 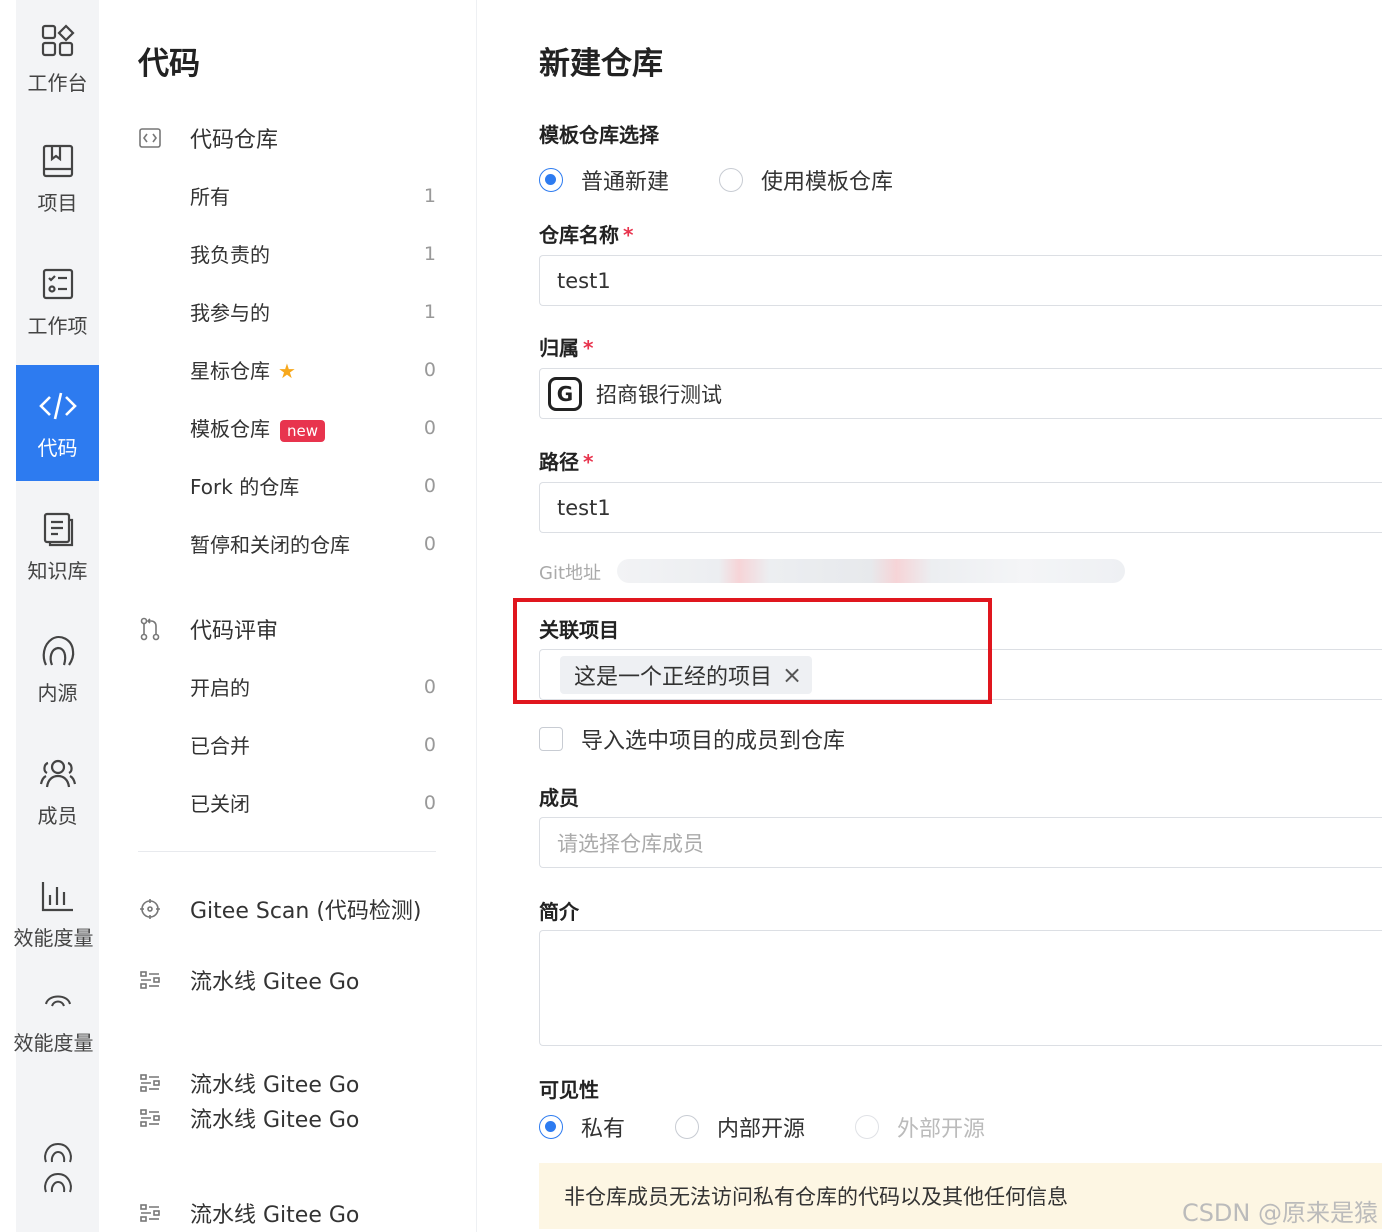 I want to click on template-radio-group: 普通新建 使用模板仓库, so click(x=741, y=180).